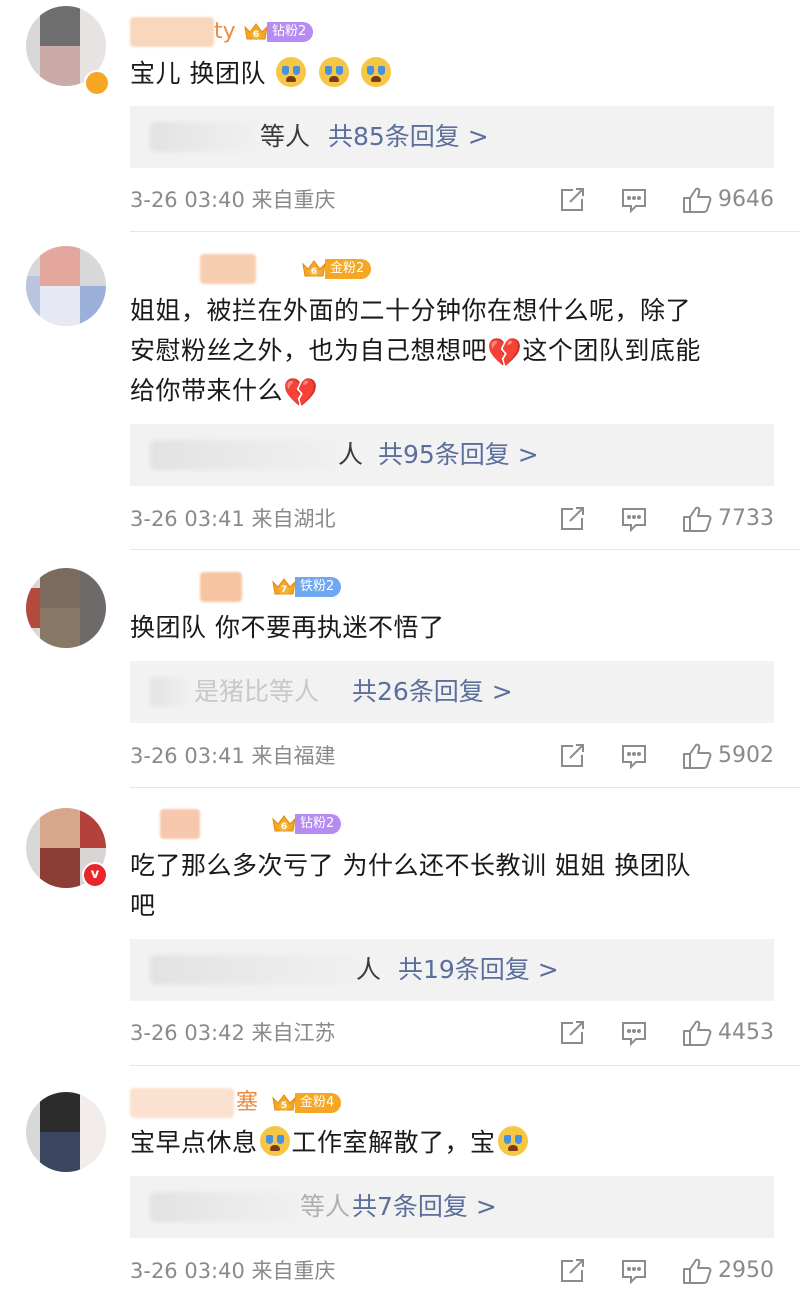 This screenshot has height=1294, width=800. What do you see at coordinates (452, 200) in the screenshot?
I see `comment-meta: 3-26 03:40 来自重庆 9646` at bounding box center [452, 200].